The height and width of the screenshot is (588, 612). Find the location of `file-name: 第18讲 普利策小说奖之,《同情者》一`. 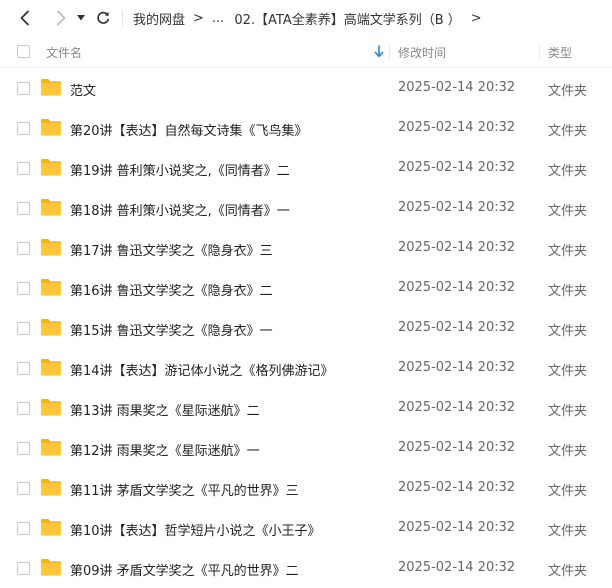

file-name: 第18讲 普利策小说奖之,《同情者》一 is located at coordinates (180, 209).